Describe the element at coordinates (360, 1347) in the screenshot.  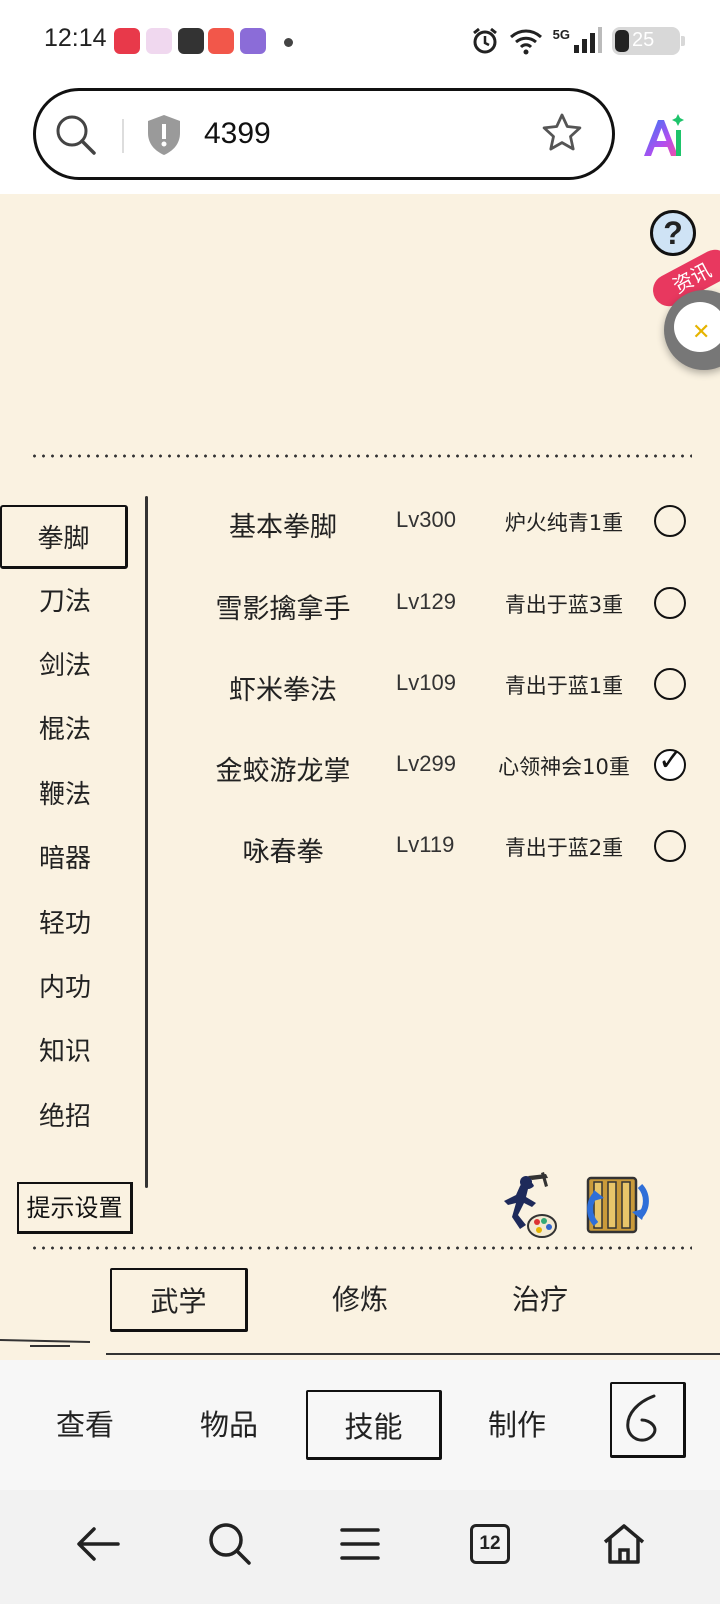
I see `brush-stroke-divider` at that location.